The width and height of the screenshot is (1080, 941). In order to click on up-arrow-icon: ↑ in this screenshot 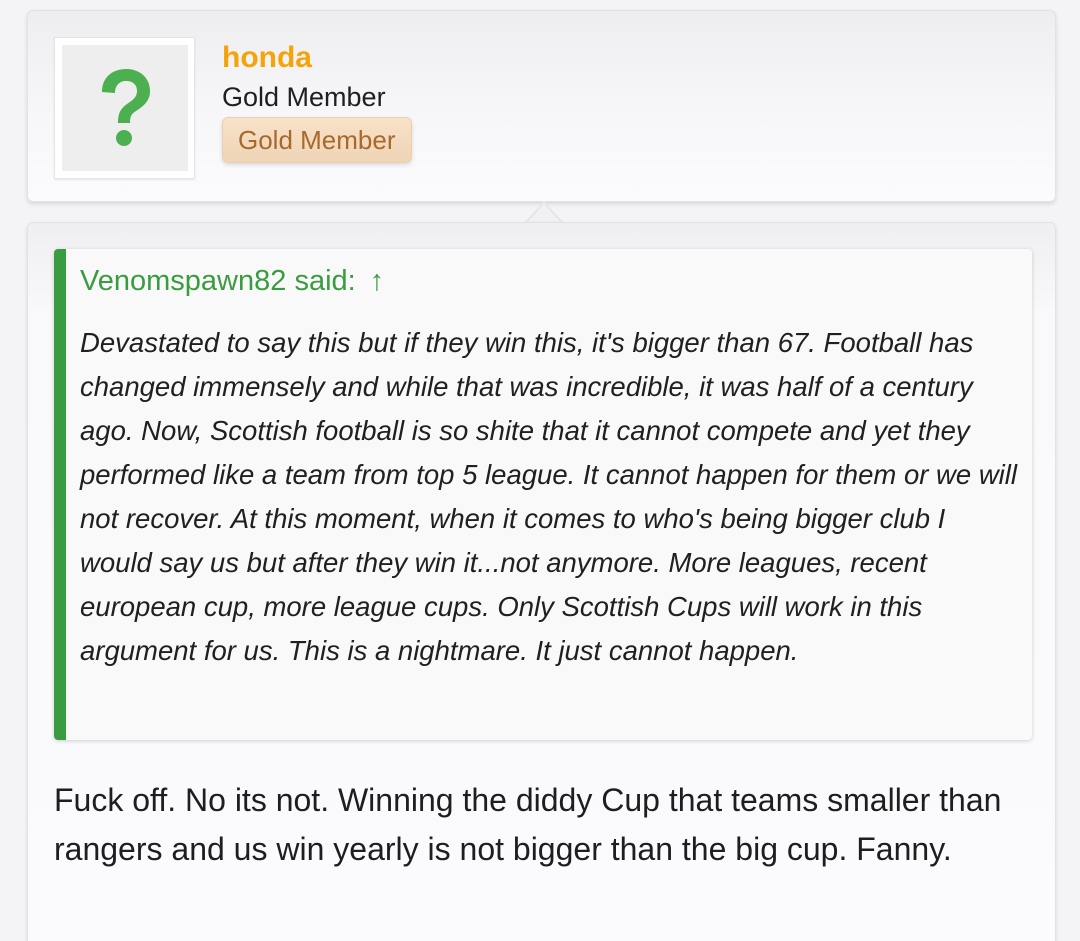, I will do `click(377, 281)`.